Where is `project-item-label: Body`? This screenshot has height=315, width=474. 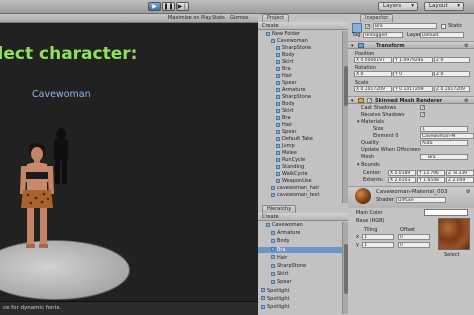
project-item-label: Body is located at coordinates (288, 55).